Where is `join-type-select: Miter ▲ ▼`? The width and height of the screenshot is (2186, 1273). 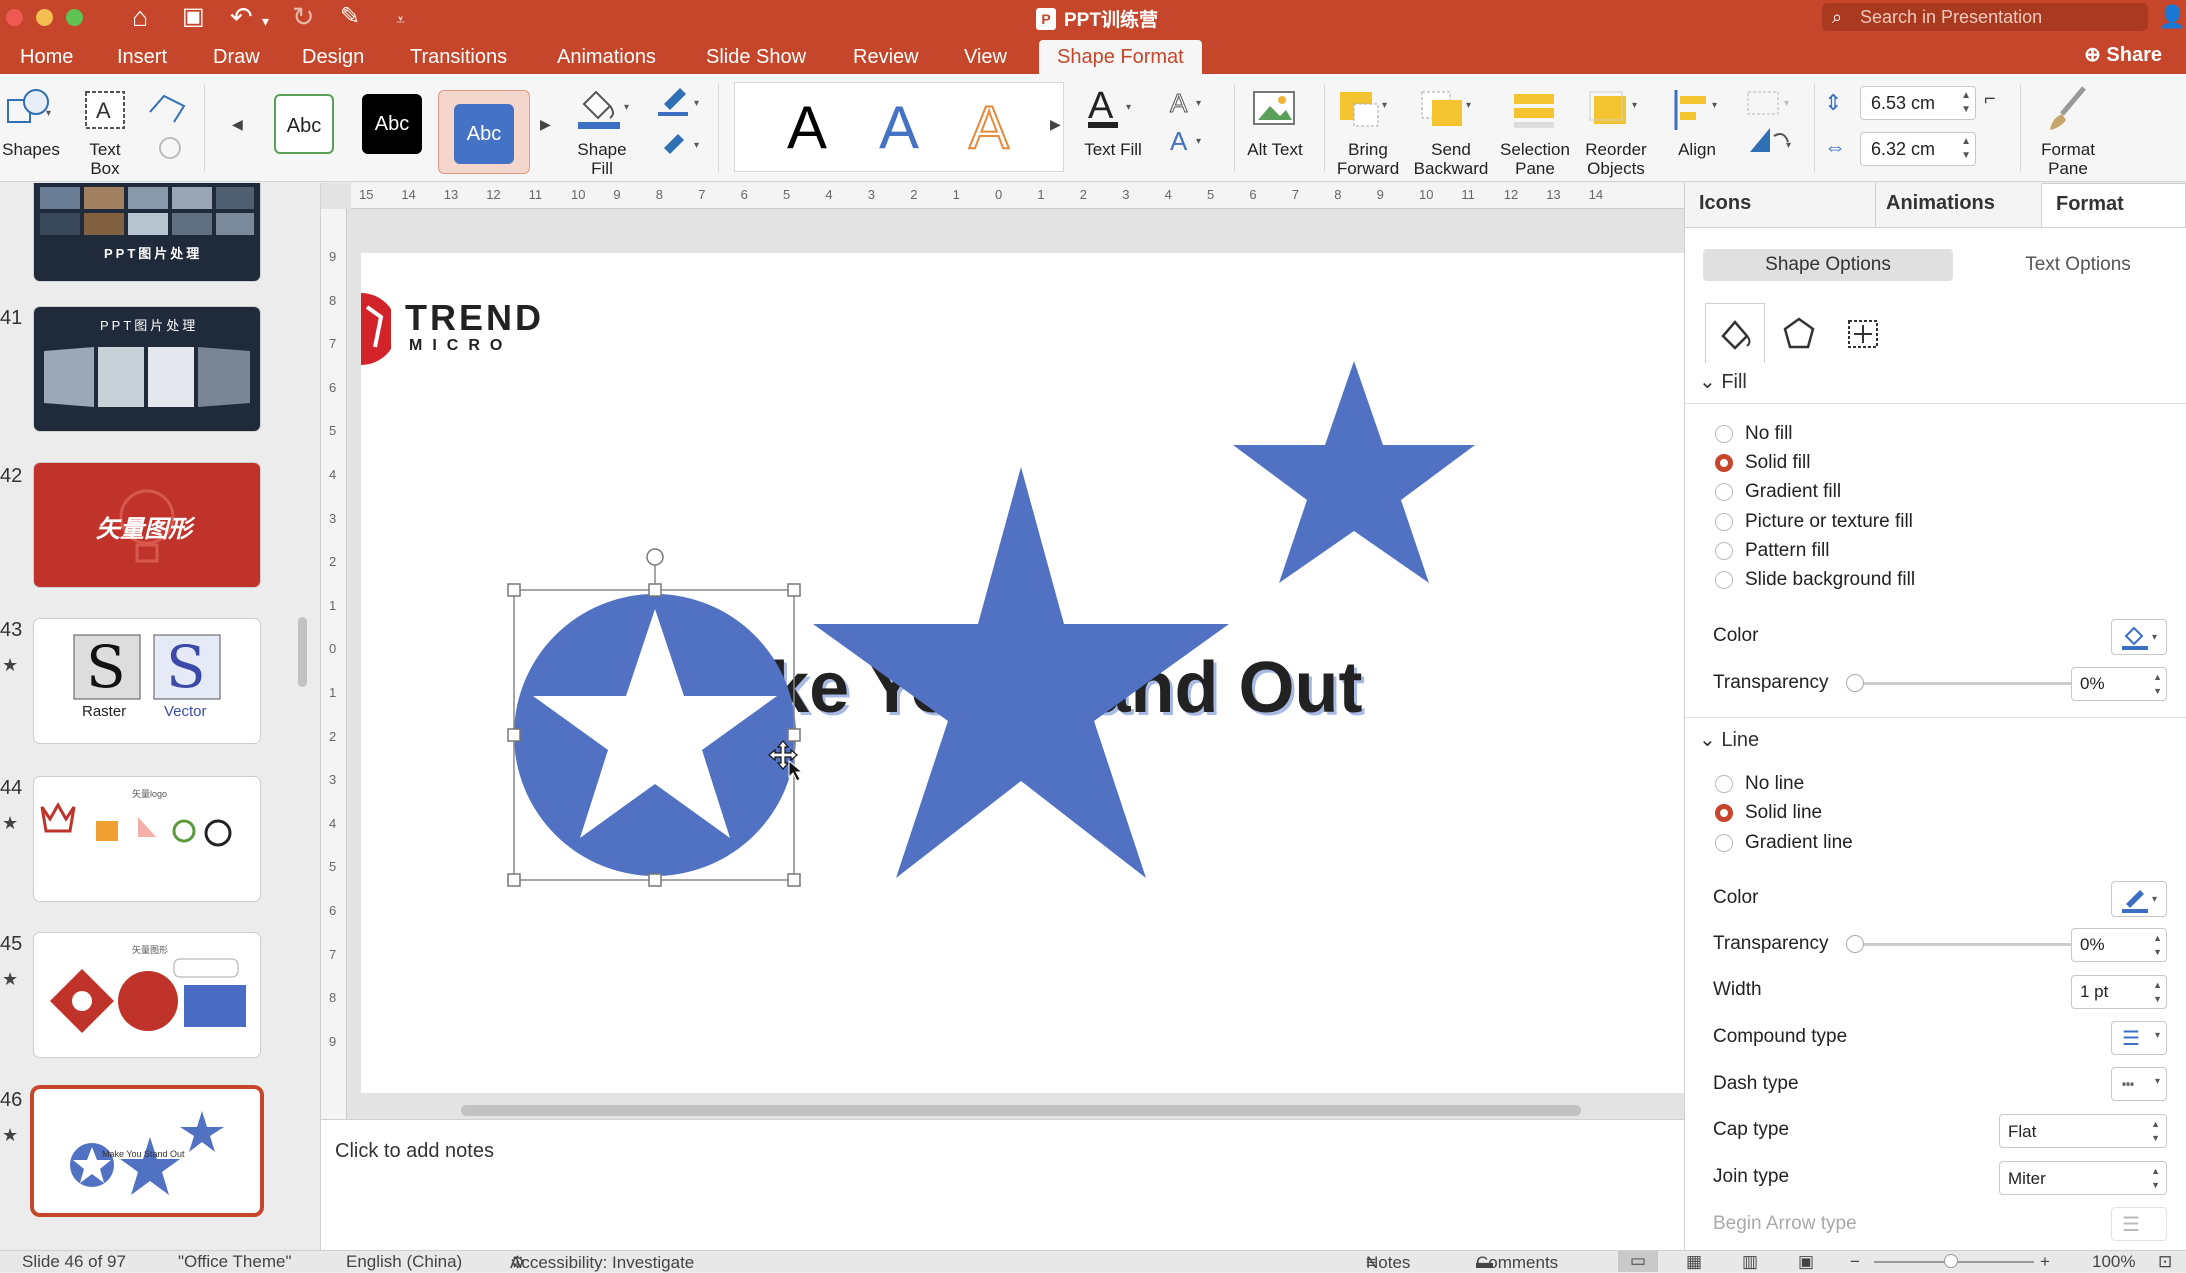
join-type-select: Miter ▲ ▼ is located at coordinates (2083, 1178).